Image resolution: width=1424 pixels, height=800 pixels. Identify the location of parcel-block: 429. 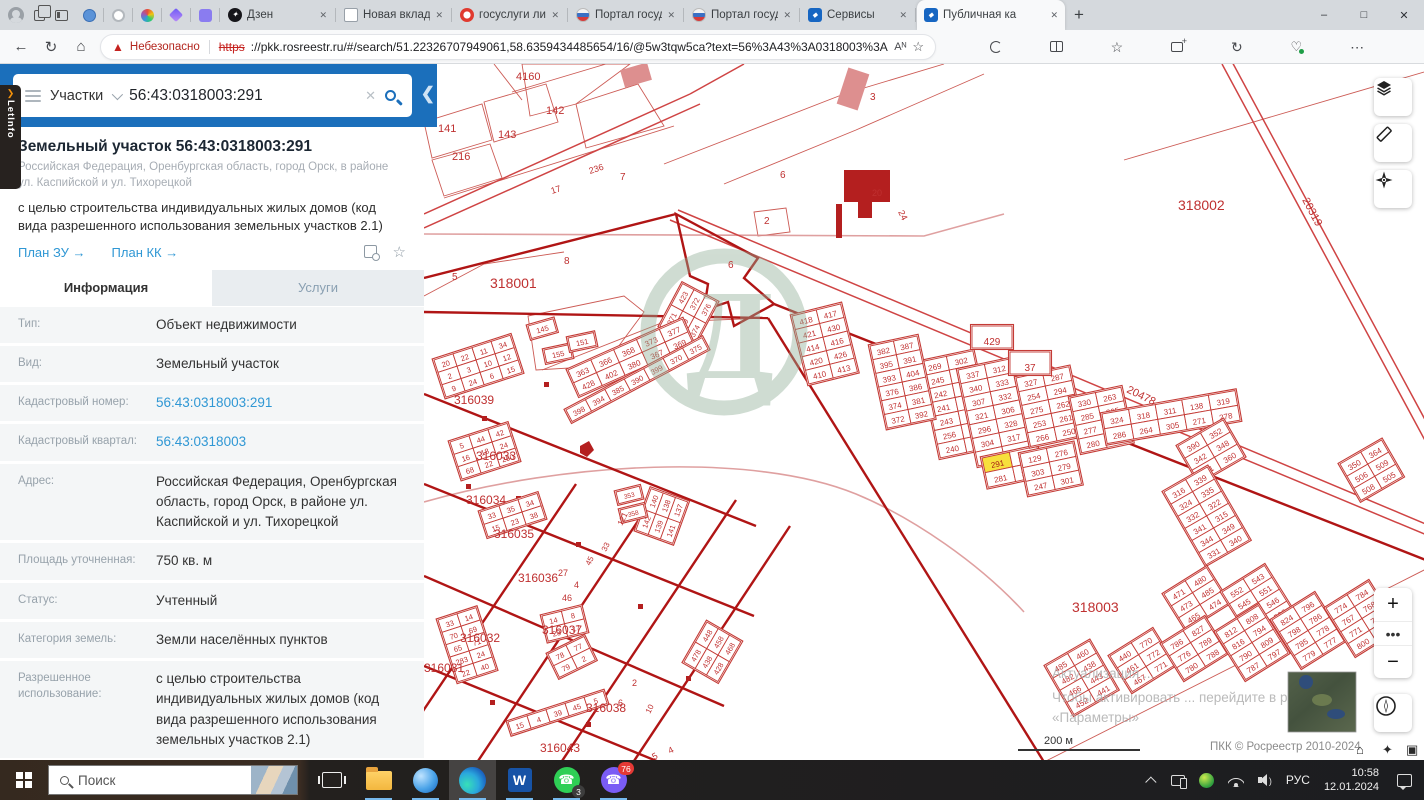
(992, 337).